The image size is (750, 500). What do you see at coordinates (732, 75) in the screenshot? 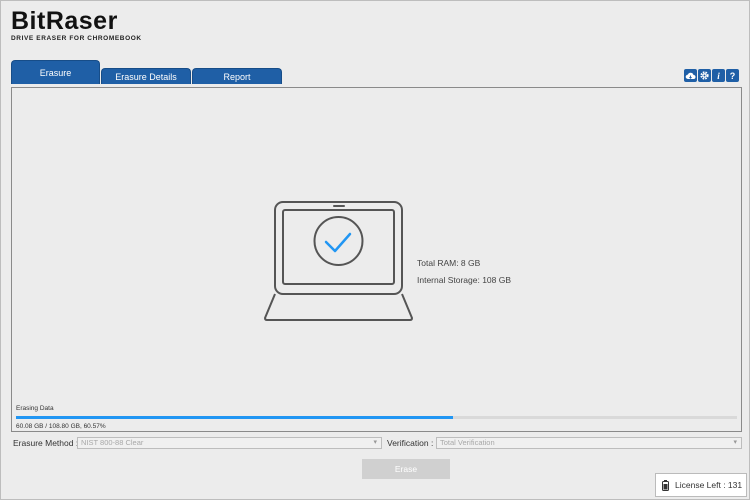
I see `help-icon: ?` at bounding box center [732, 75].